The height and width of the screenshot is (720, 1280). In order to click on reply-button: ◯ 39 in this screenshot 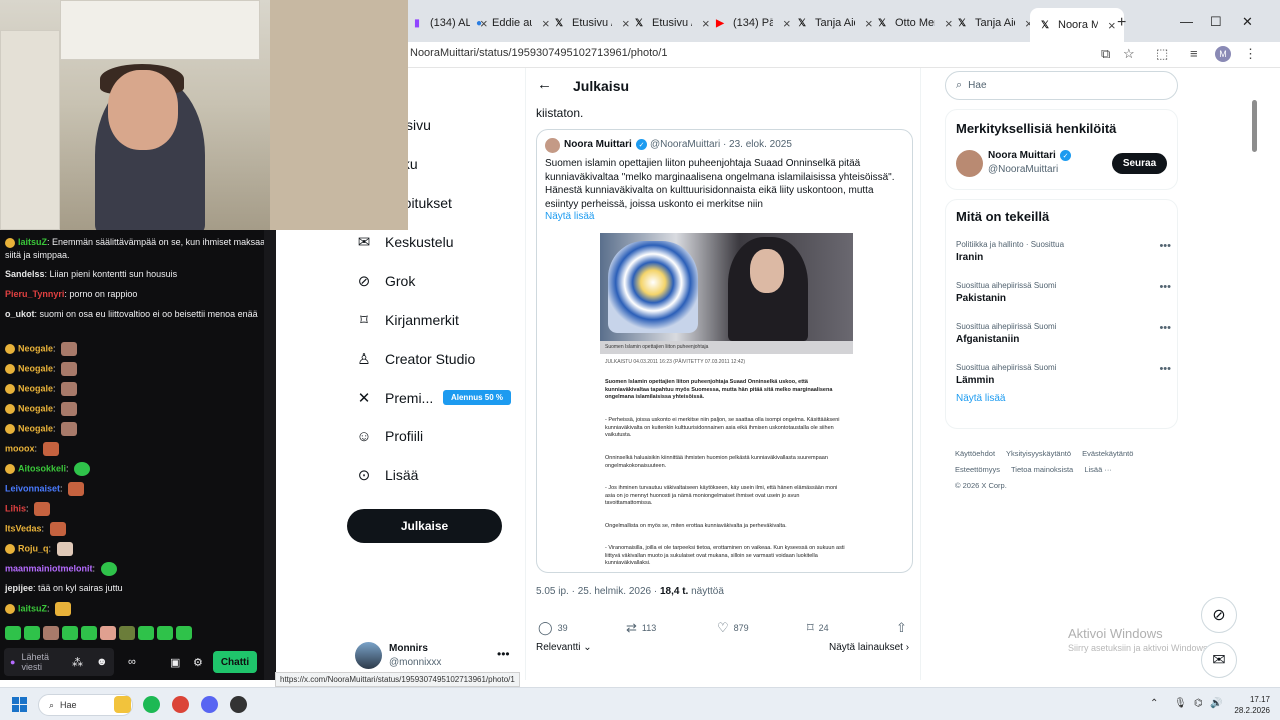, I will do `click(553, 628)`.